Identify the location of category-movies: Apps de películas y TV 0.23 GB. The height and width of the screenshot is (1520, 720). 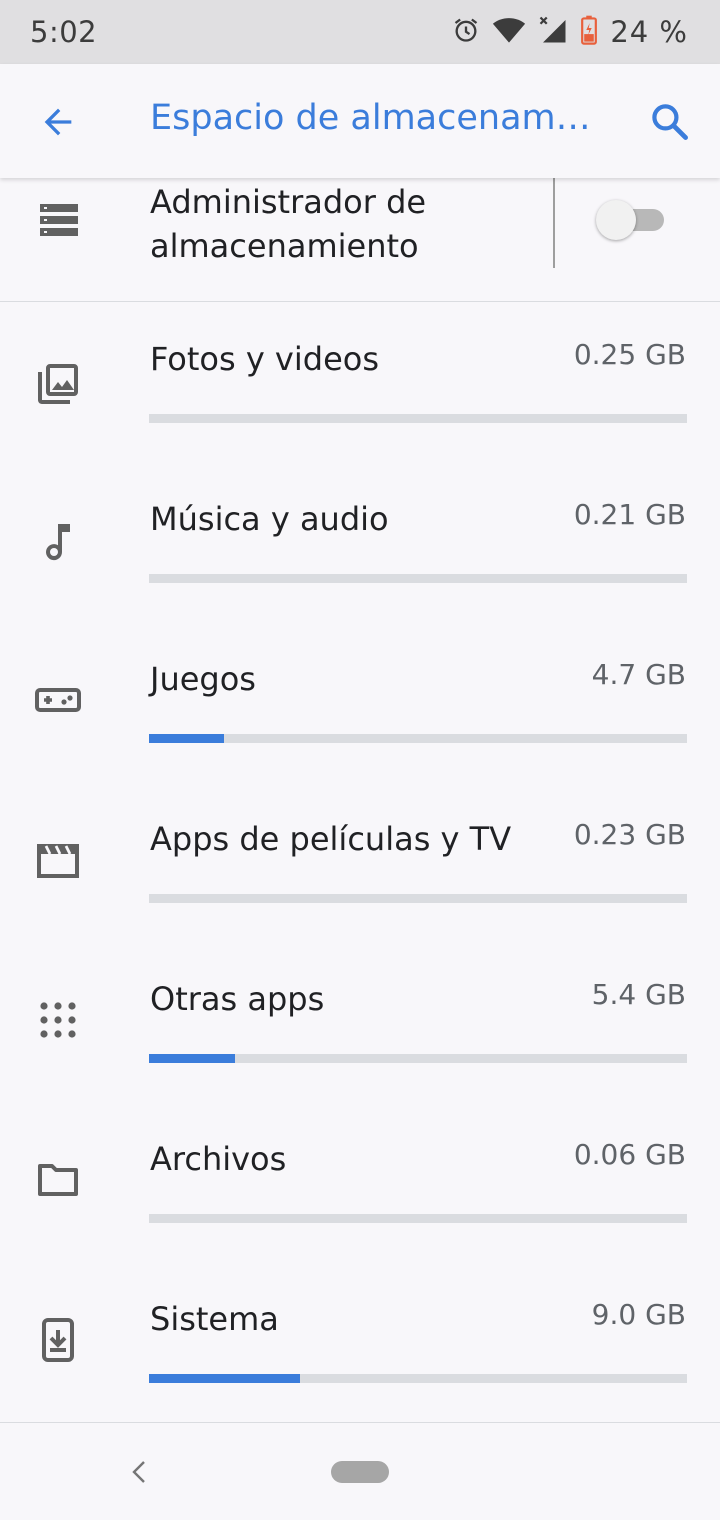
(360, 899).